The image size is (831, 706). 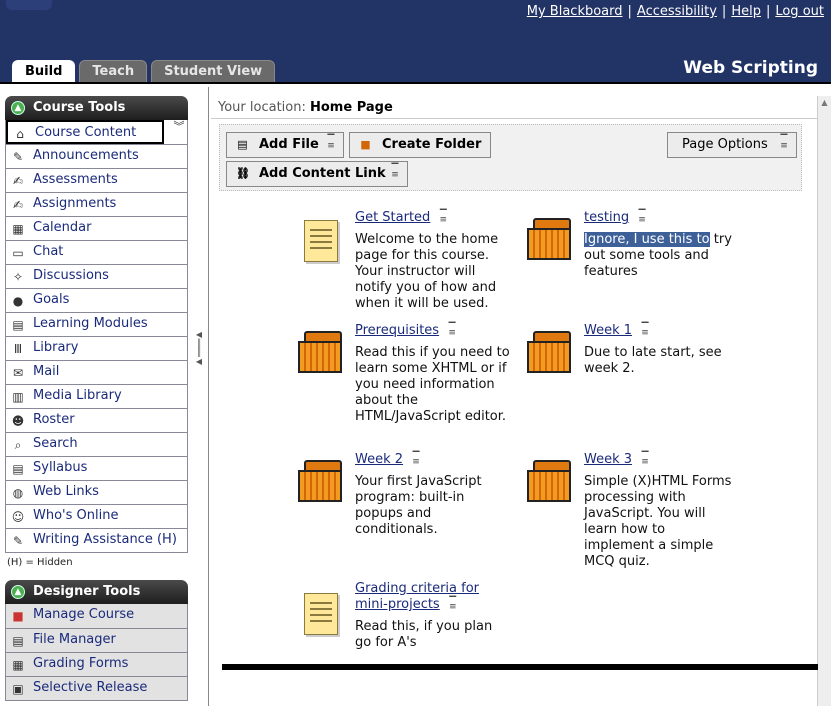 What do you see at coordinates (96, 592) in the screenshot?
I see `designer-tools-header: ▲ Designer Tools` at bounding box center [96, 592].